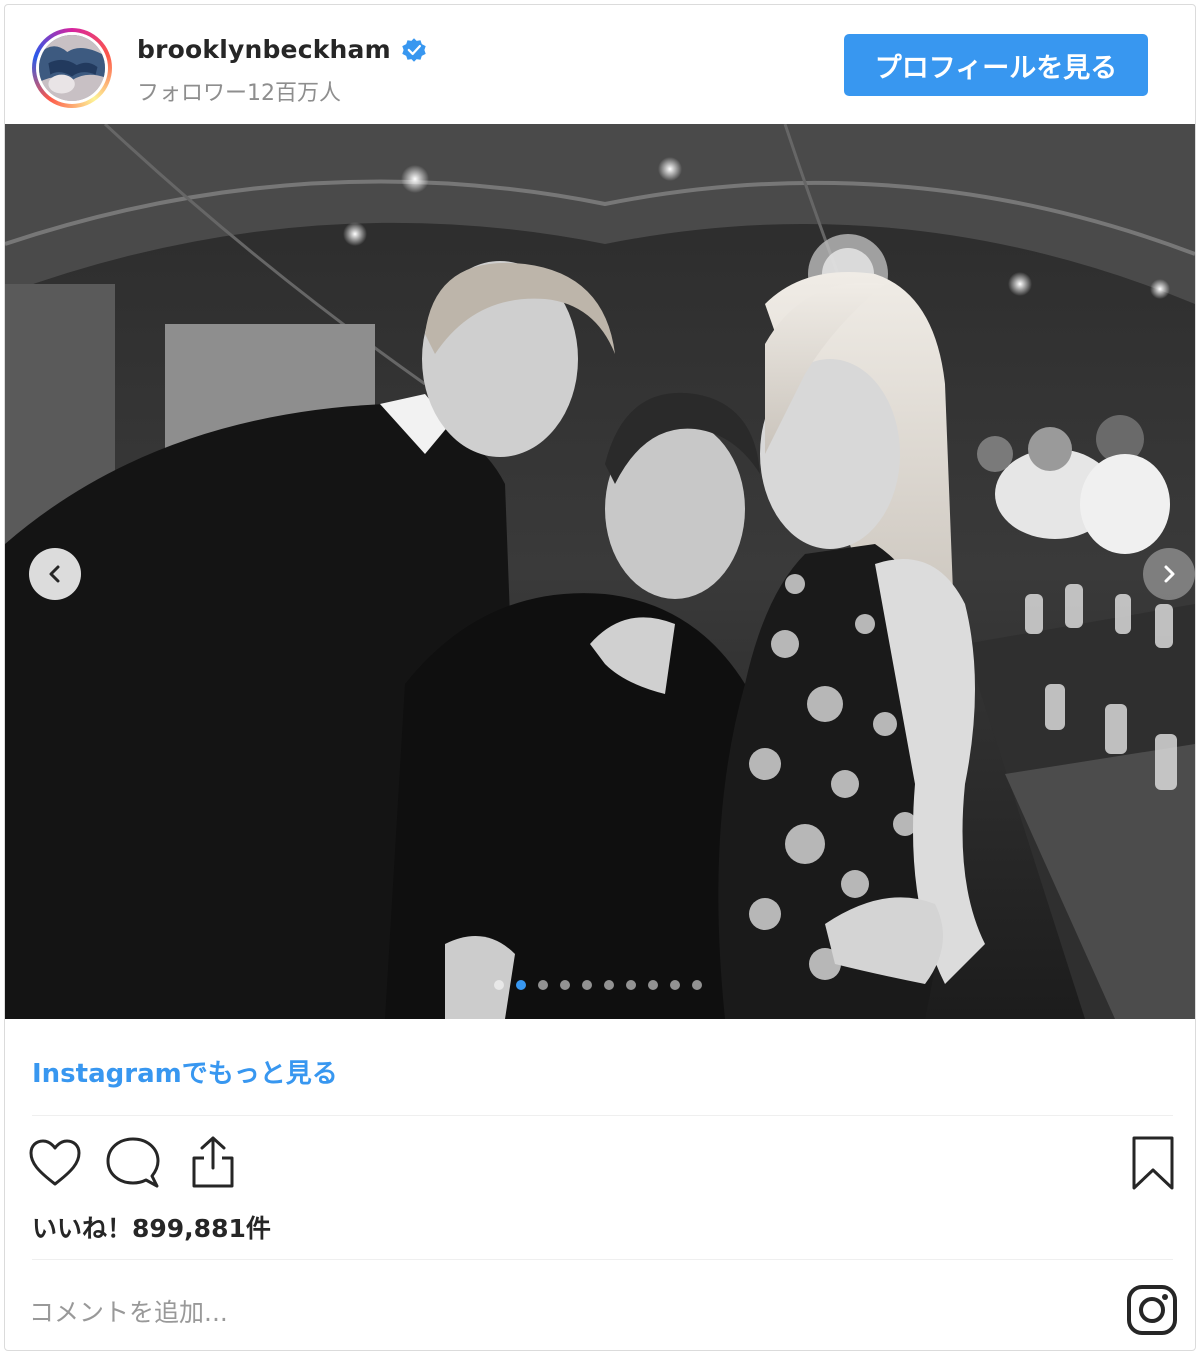  I want to click on comment-icon, so click(133, 1162).